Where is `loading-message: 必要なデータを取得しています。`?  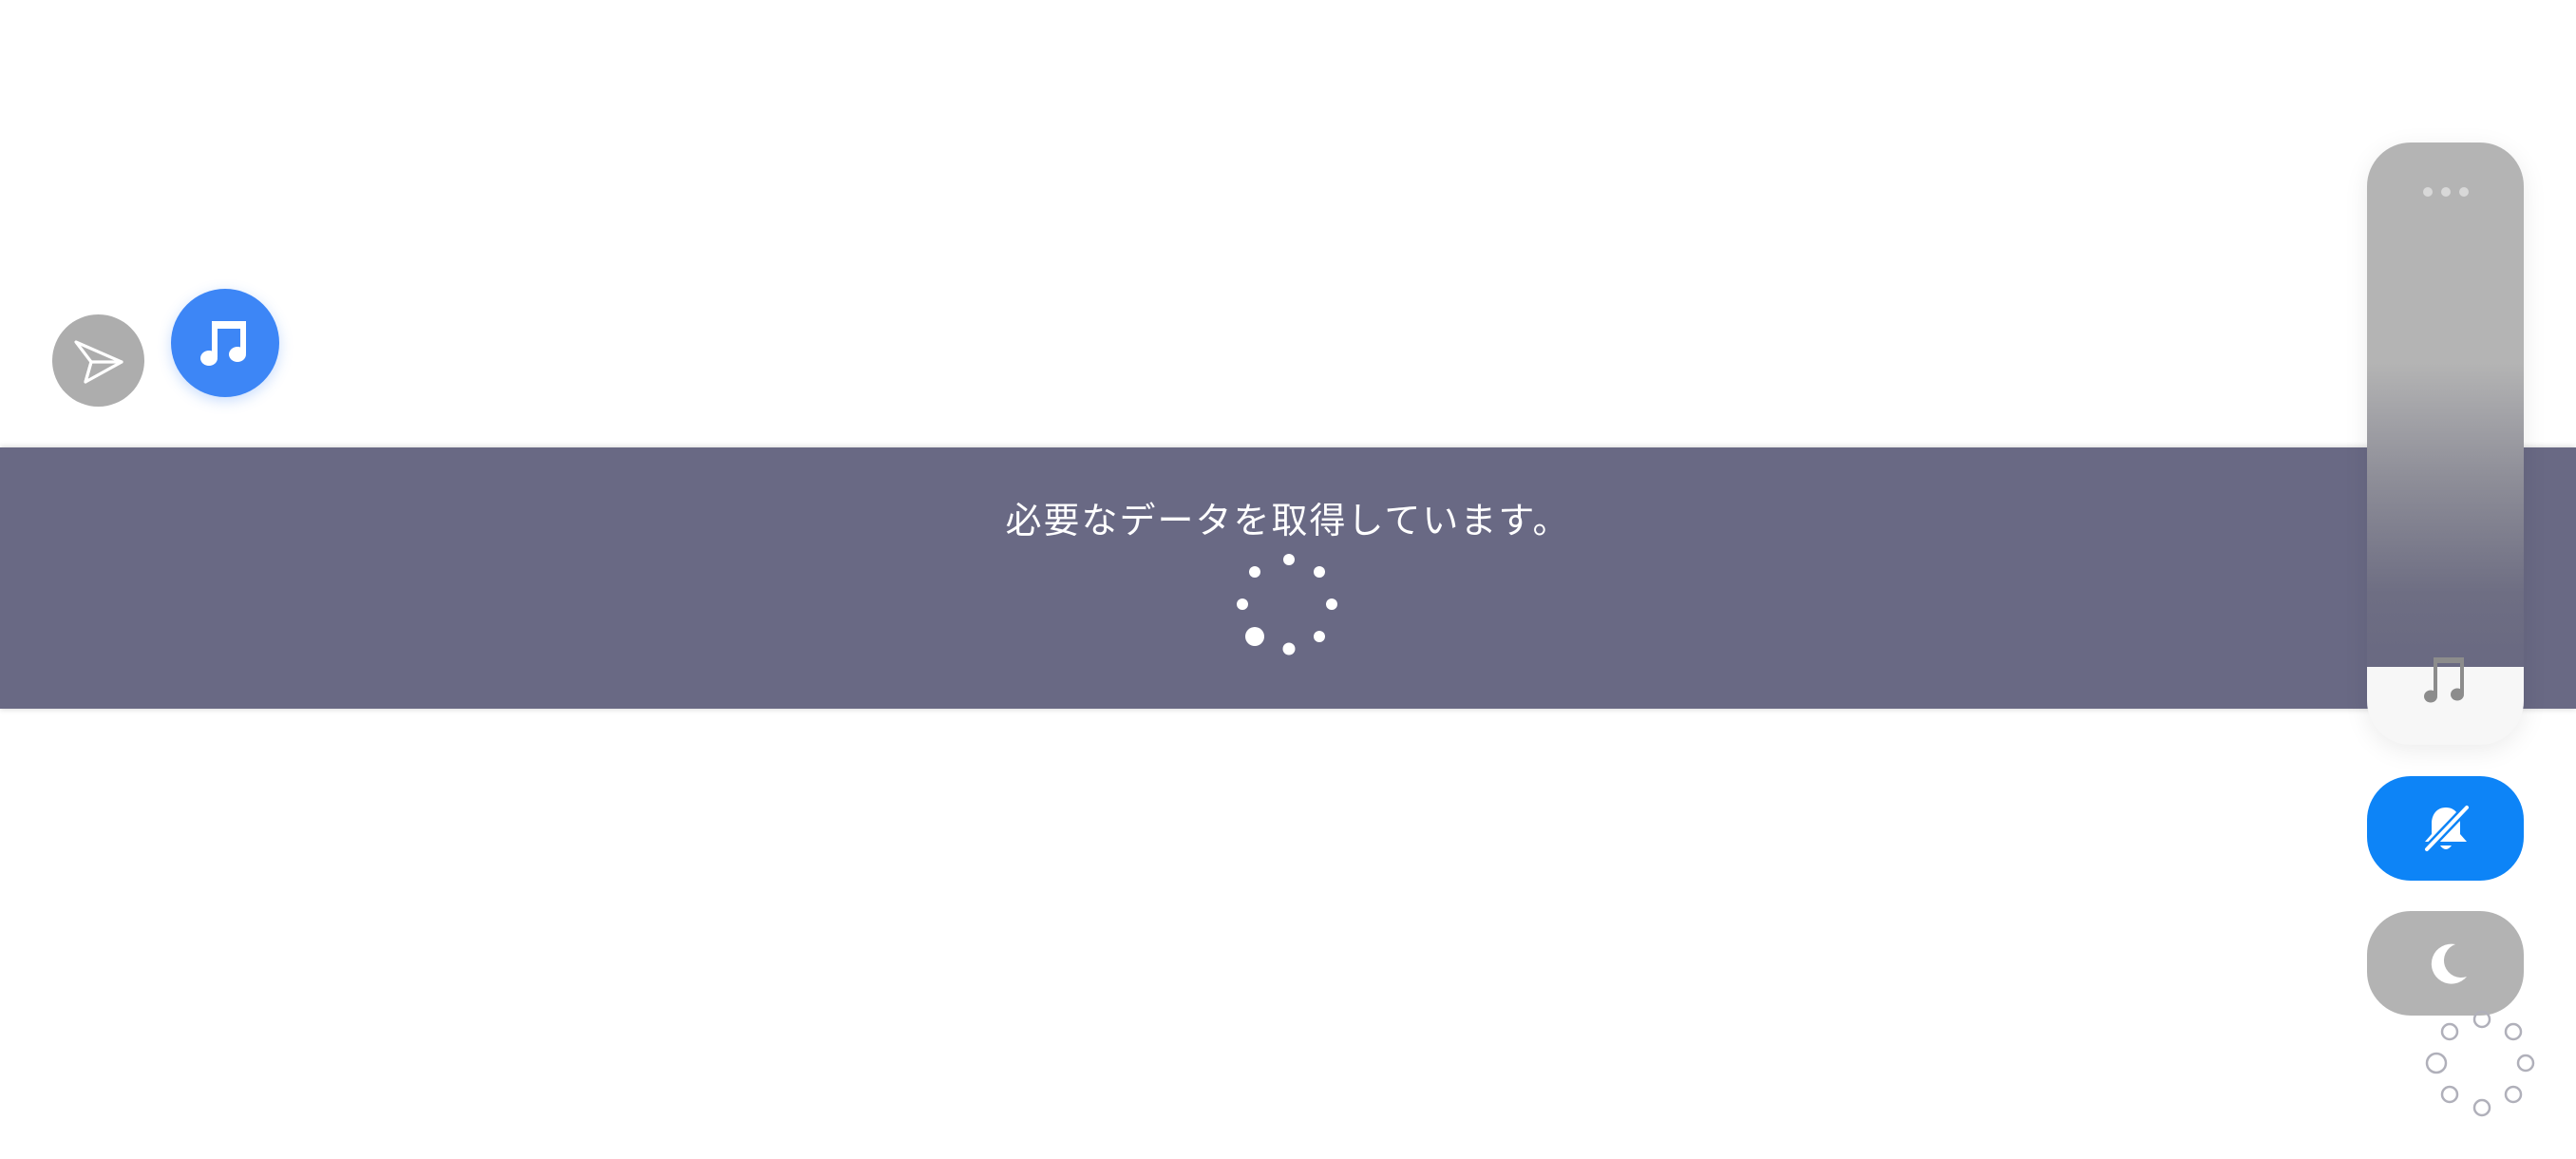
loading-message: 必要なデータを取得しています。 is located at coordinates (1288, 521).